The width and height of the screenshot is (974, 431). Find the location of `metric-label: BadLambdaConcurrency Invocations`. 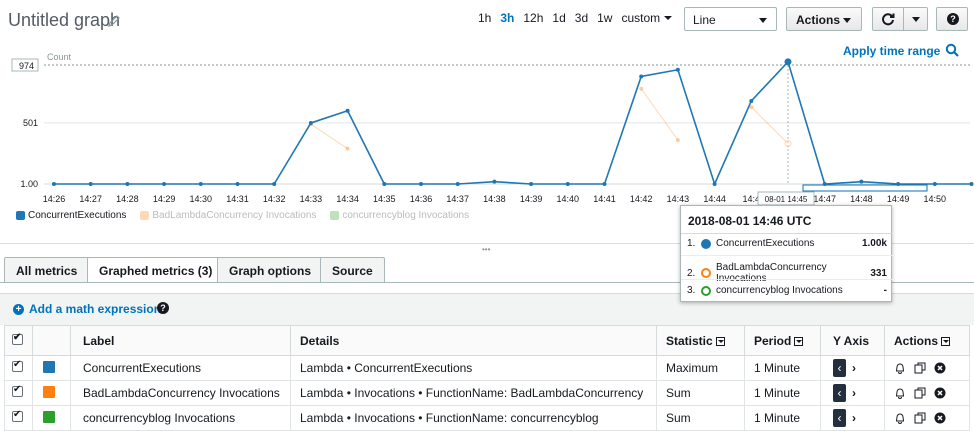

metric-label: BadLambdaConcurrency Invocations is located at coordinates (180, 393).